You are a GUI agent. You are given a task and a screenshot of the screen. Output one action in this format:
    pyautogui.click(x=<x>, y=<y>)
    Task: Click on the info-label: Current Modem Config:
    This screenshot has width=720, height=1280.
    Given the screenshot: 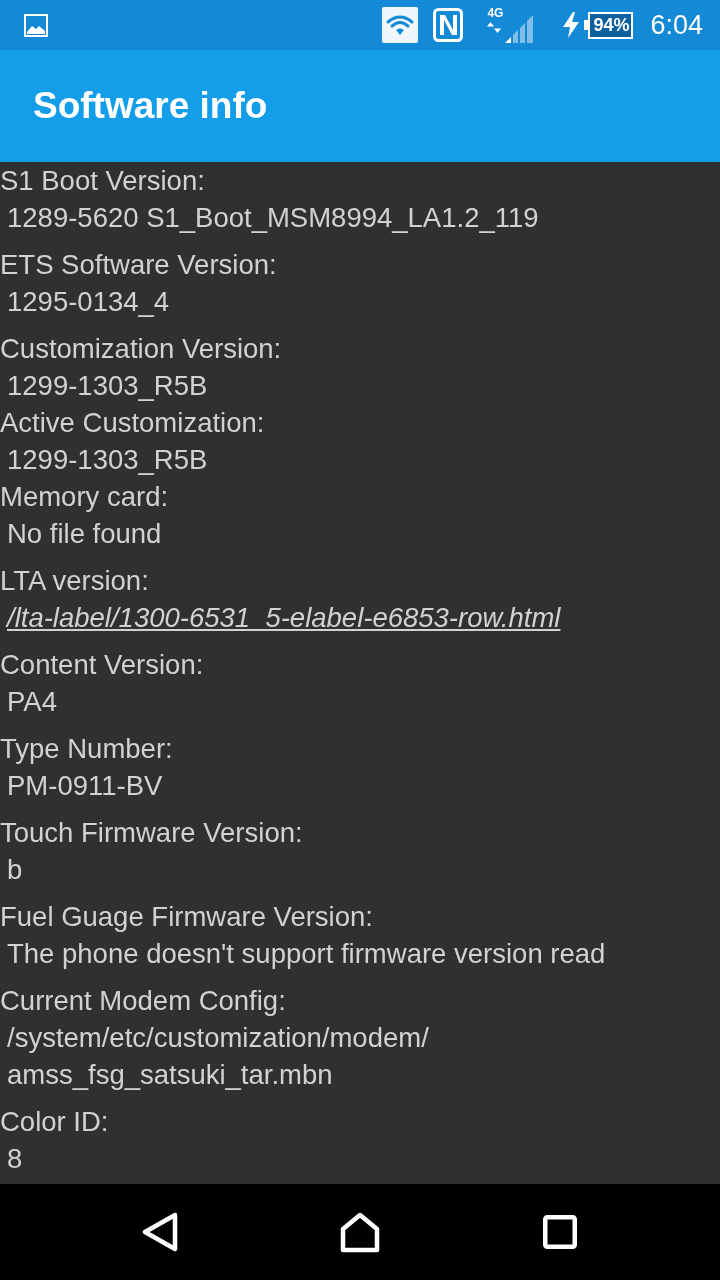 What is the action you would take?
    pyautogui.click(x=143, y=1001)
    